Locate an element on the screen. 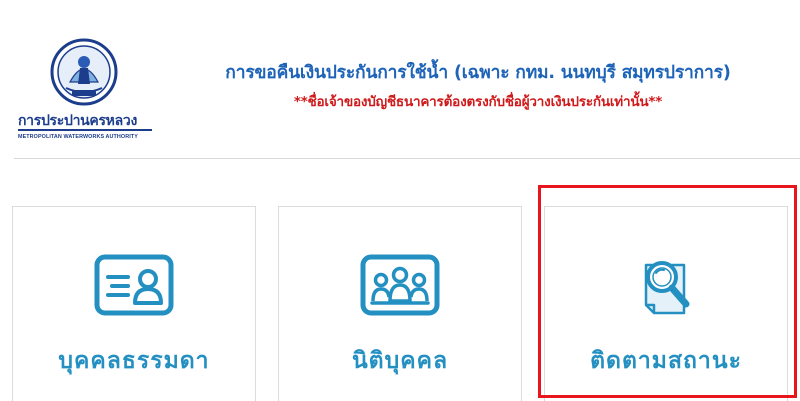 This screenshot has height=401, width=800. header-divider is located at coordinates (407, 158).